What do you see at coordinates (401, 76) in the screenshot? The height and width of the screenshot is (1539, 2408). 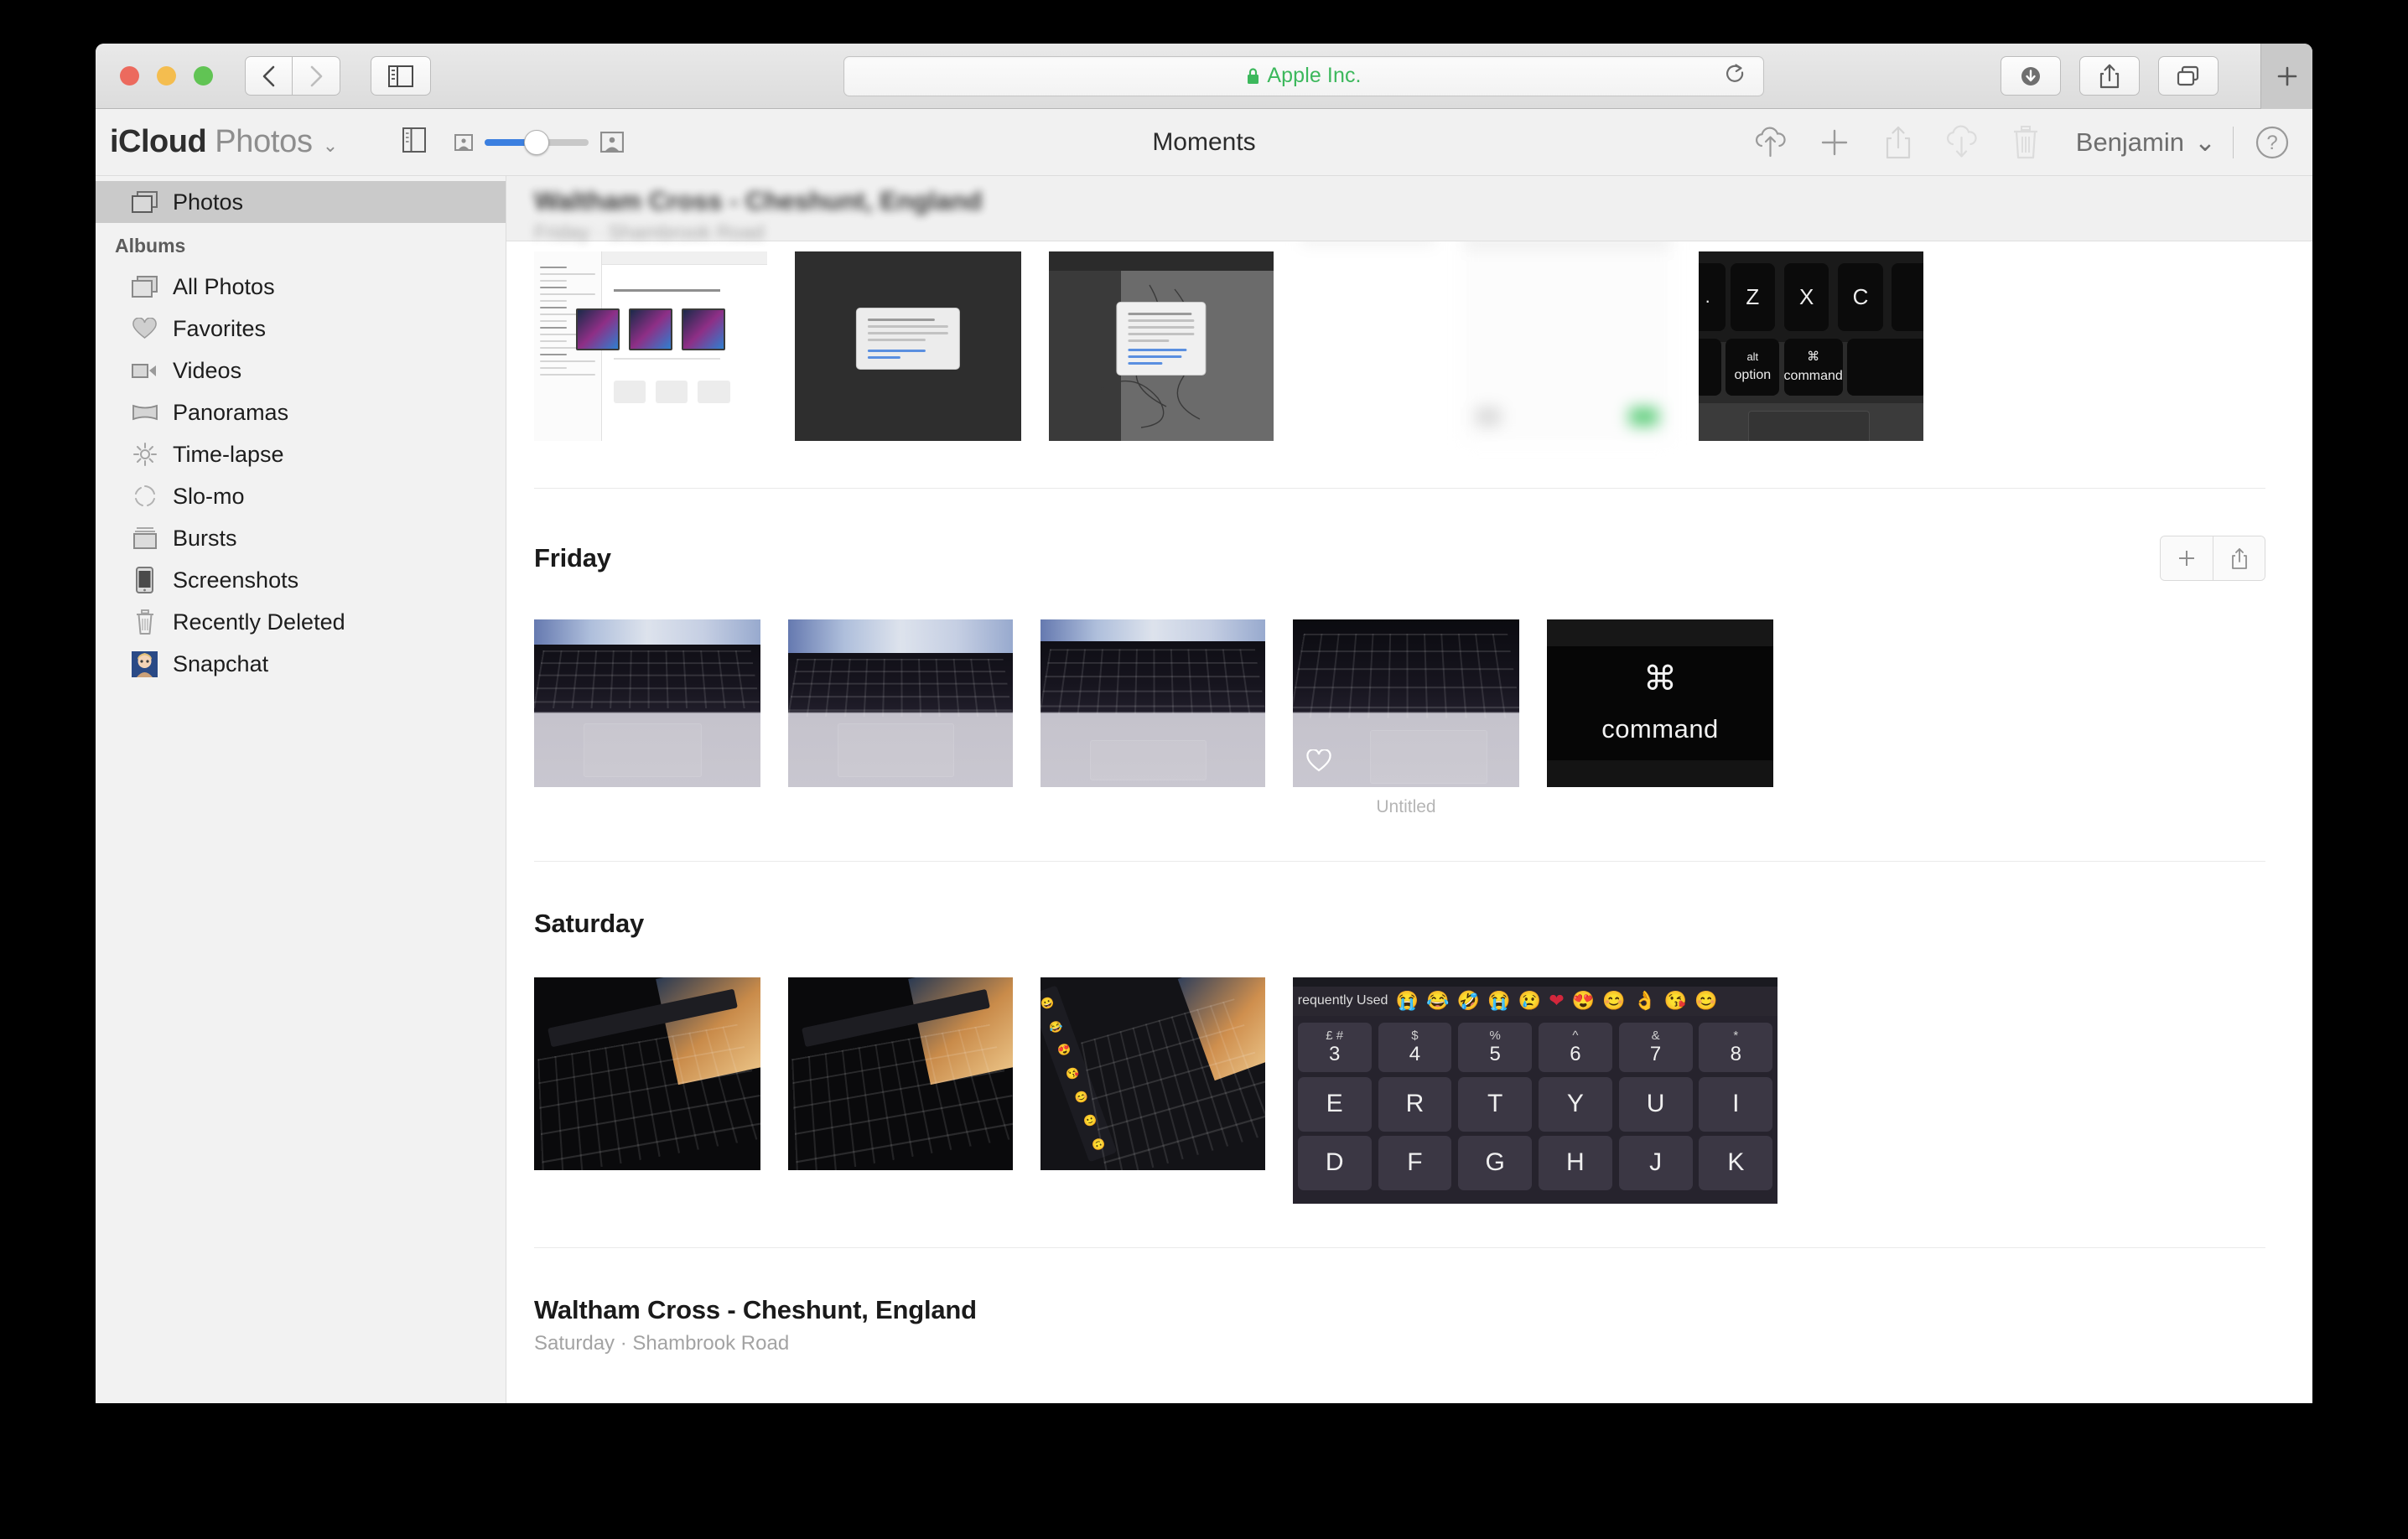 I see `browser-sidebar-toggle-button` at bounding box center [401, 76].